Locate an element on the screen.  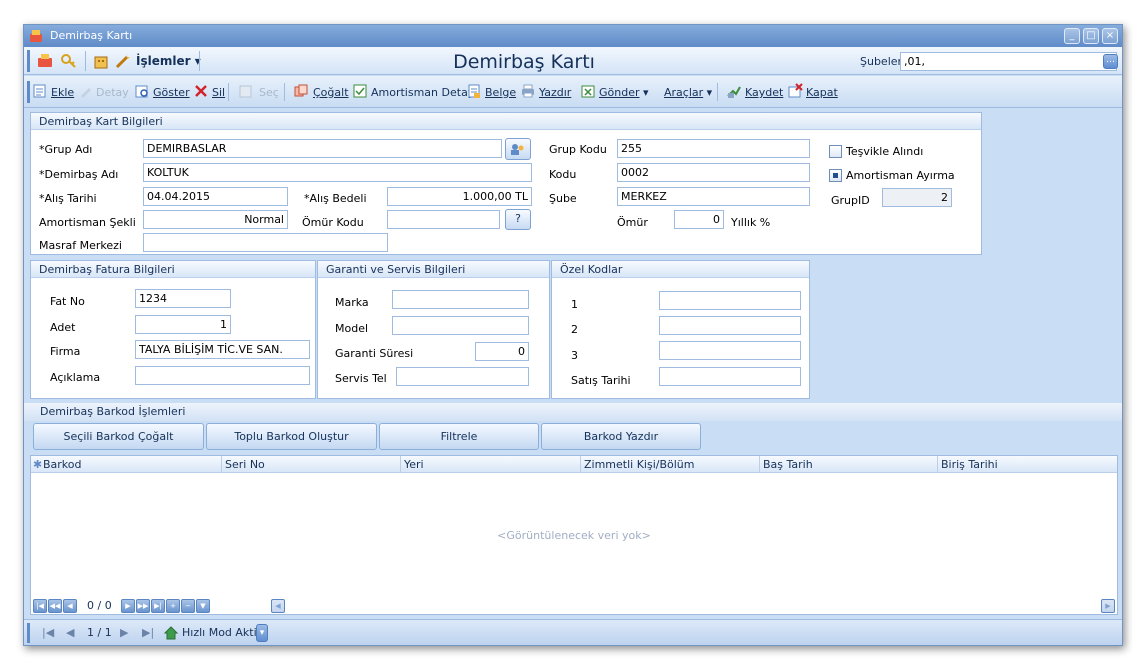
masraf-merkezi-input is located at coordinates (265, 242).